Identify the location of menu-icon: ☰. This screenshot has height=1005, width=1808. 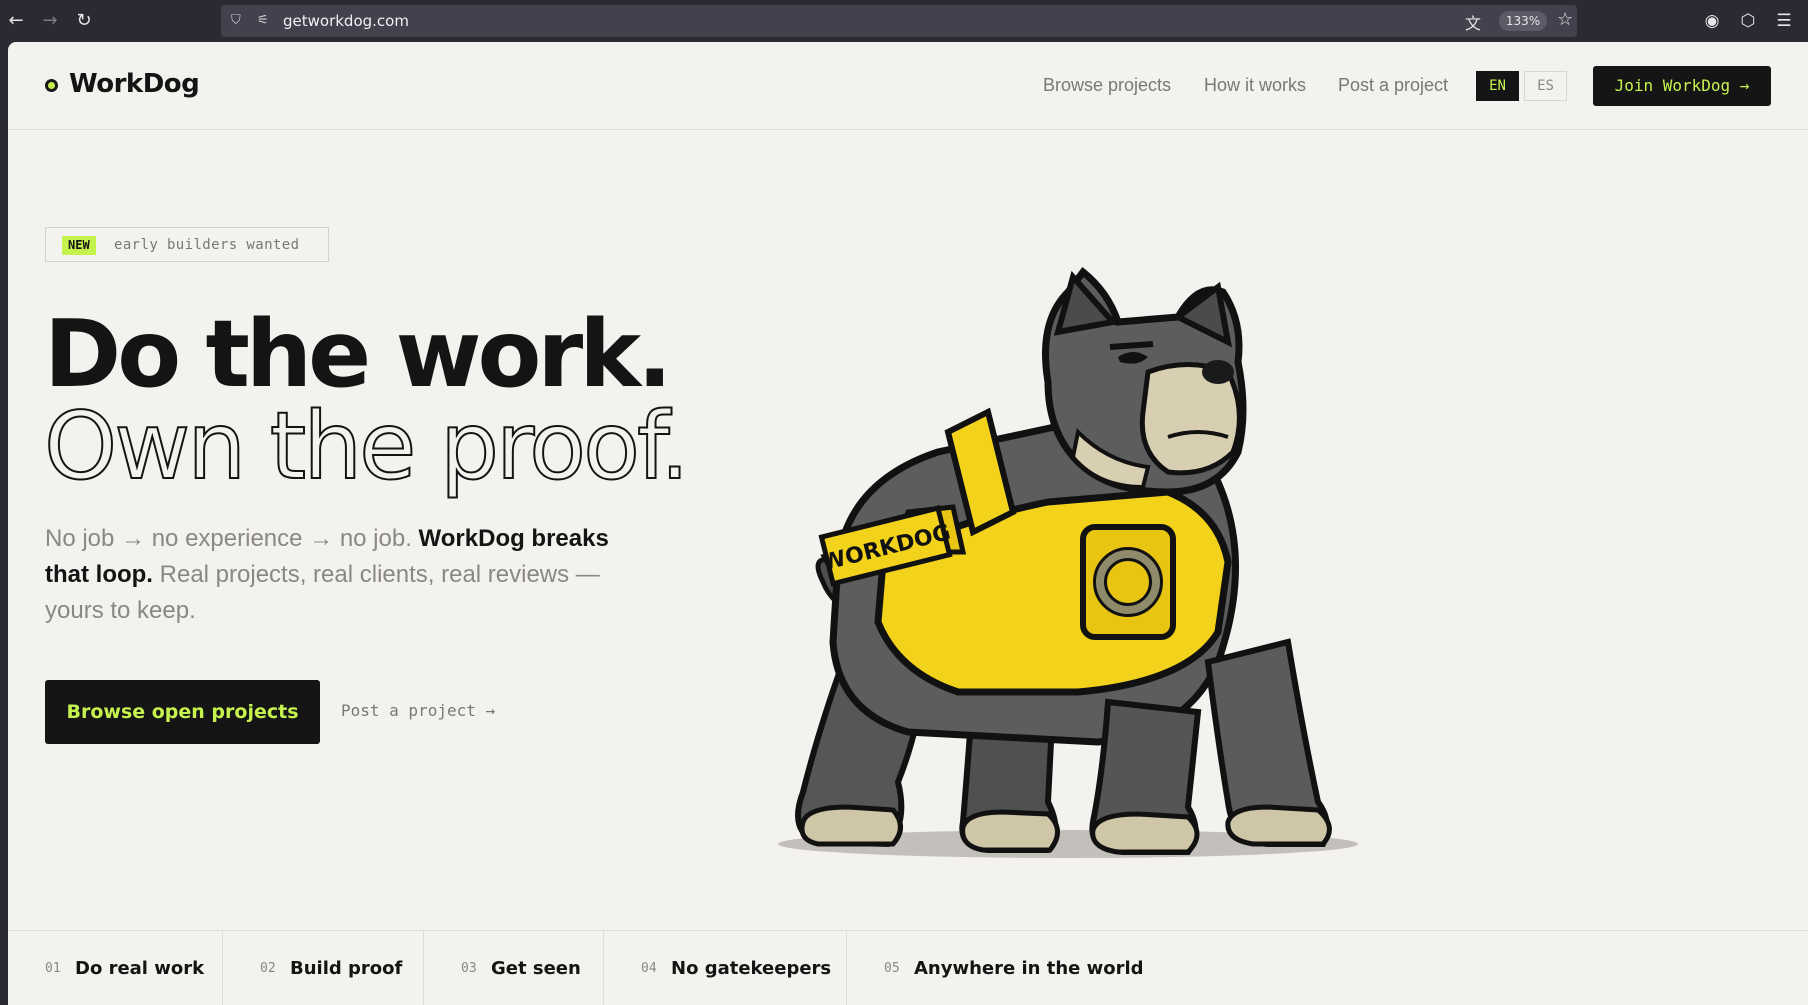
(1784, 21).